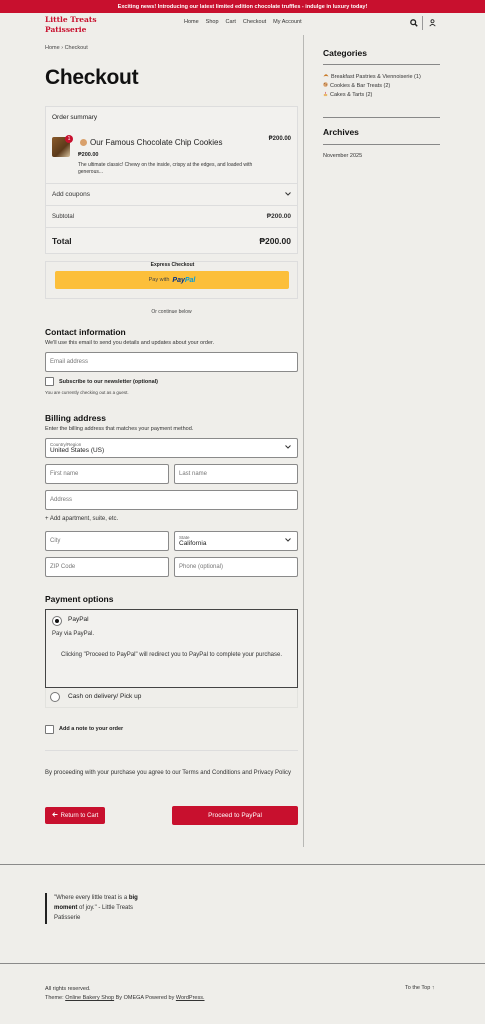 The height and width of the screenshot is (1024, 485). What do you see at coordinates (171, 698) in the screenshot?
I see `cod-payment-option: Cash on delivery/ Pick up` at bounding box center [171, 698].